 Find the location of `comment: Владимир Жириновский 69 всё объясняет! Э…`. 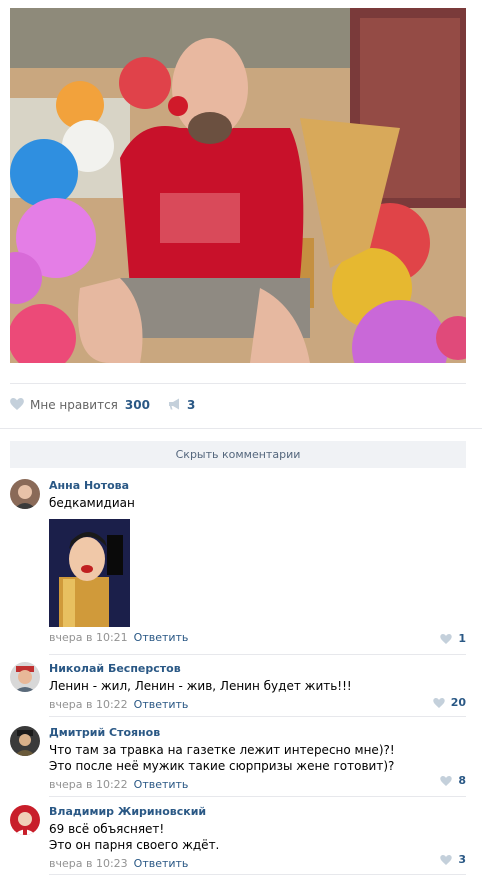

comment: Владимир Жириновский 69 всё объясняет! Э… is located at coordinates (238, 837).